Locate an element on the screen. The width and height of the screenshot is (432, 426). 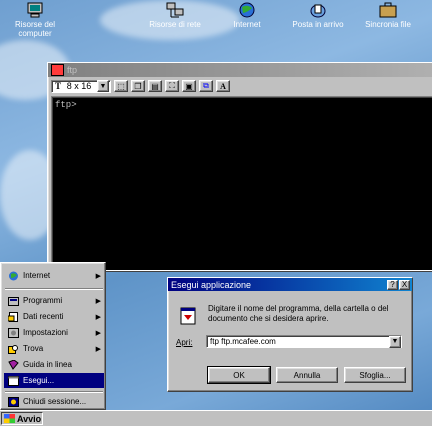
console-prompt: ftp> is located at coordinates (66, 105).